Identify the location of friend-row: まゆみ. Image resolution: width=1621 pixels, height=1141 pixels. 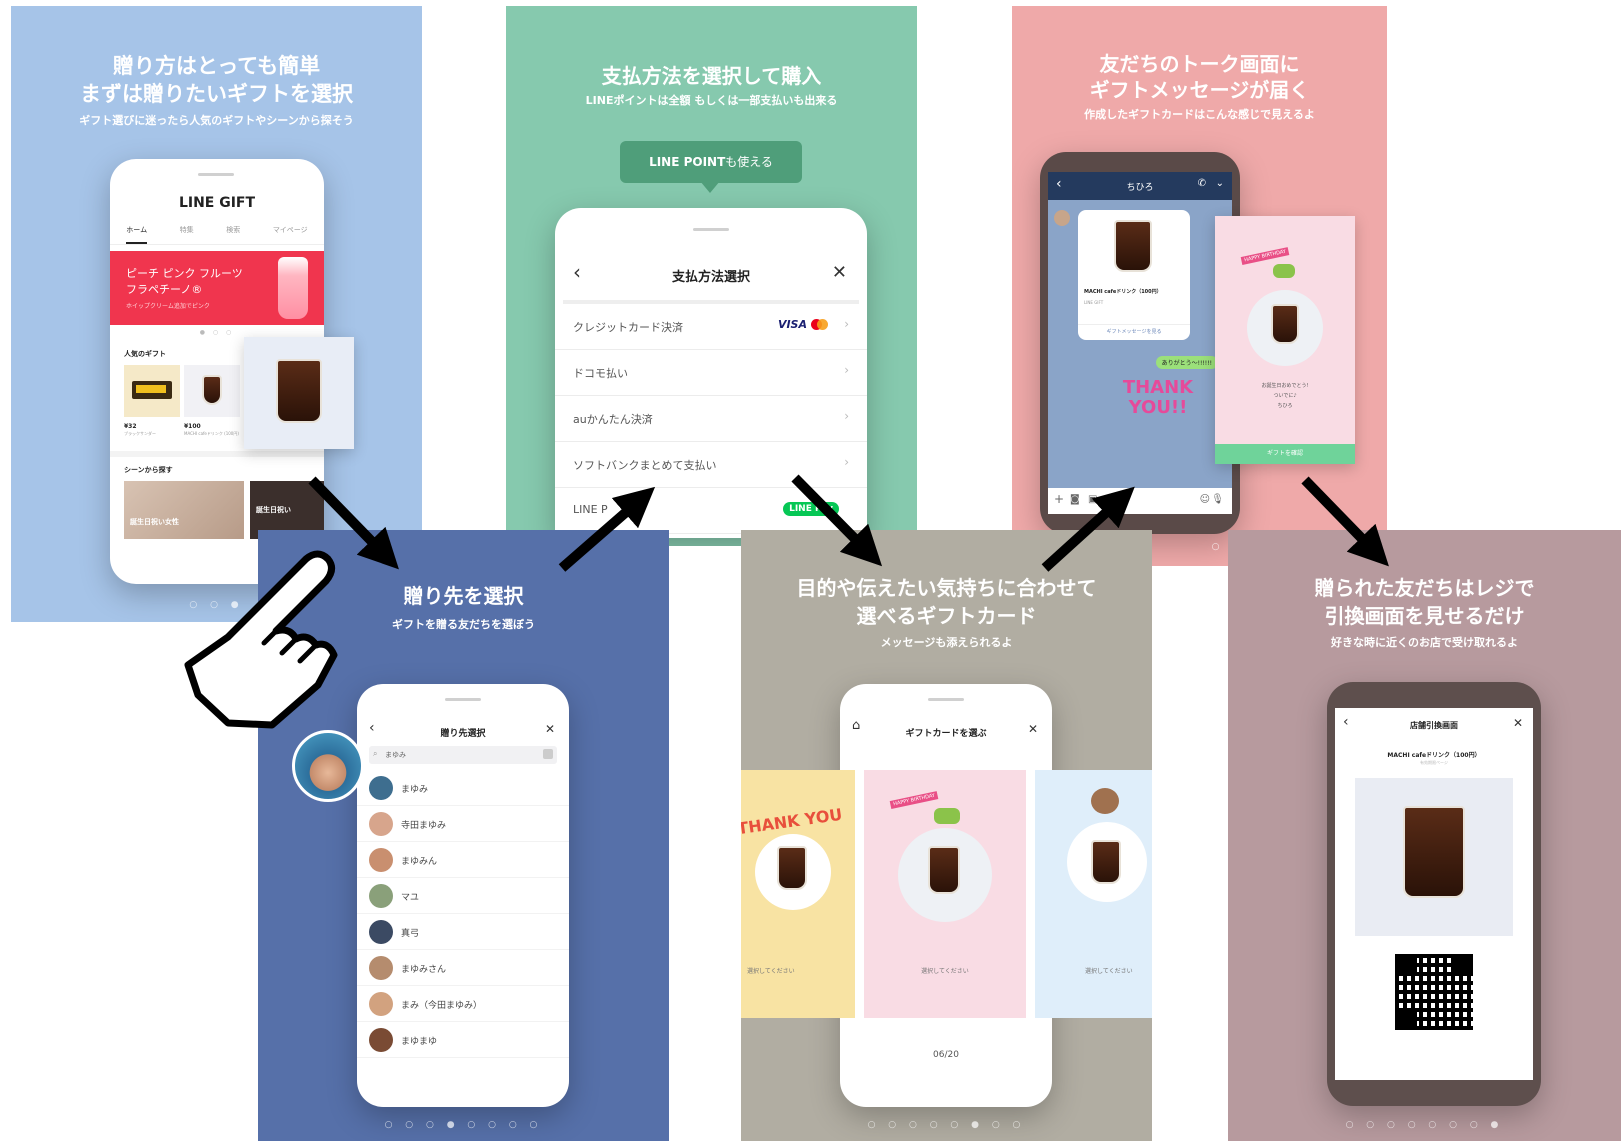
(463, 788).